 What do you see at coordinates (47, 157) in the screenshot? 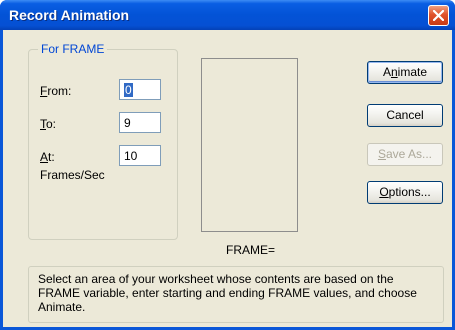
I see `at-label: At:` at bounding box center [47, 157].